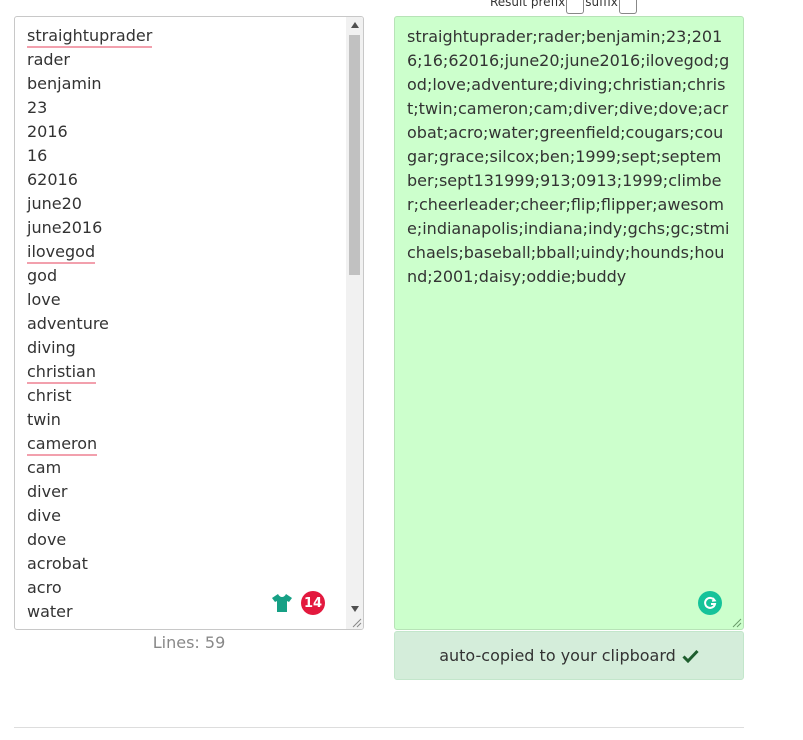 The image size is (803, 740). What do you see at coordinates (44, 515) in the screenshot?
I see `input-line-text: dive` at bounding box center [44, 515].